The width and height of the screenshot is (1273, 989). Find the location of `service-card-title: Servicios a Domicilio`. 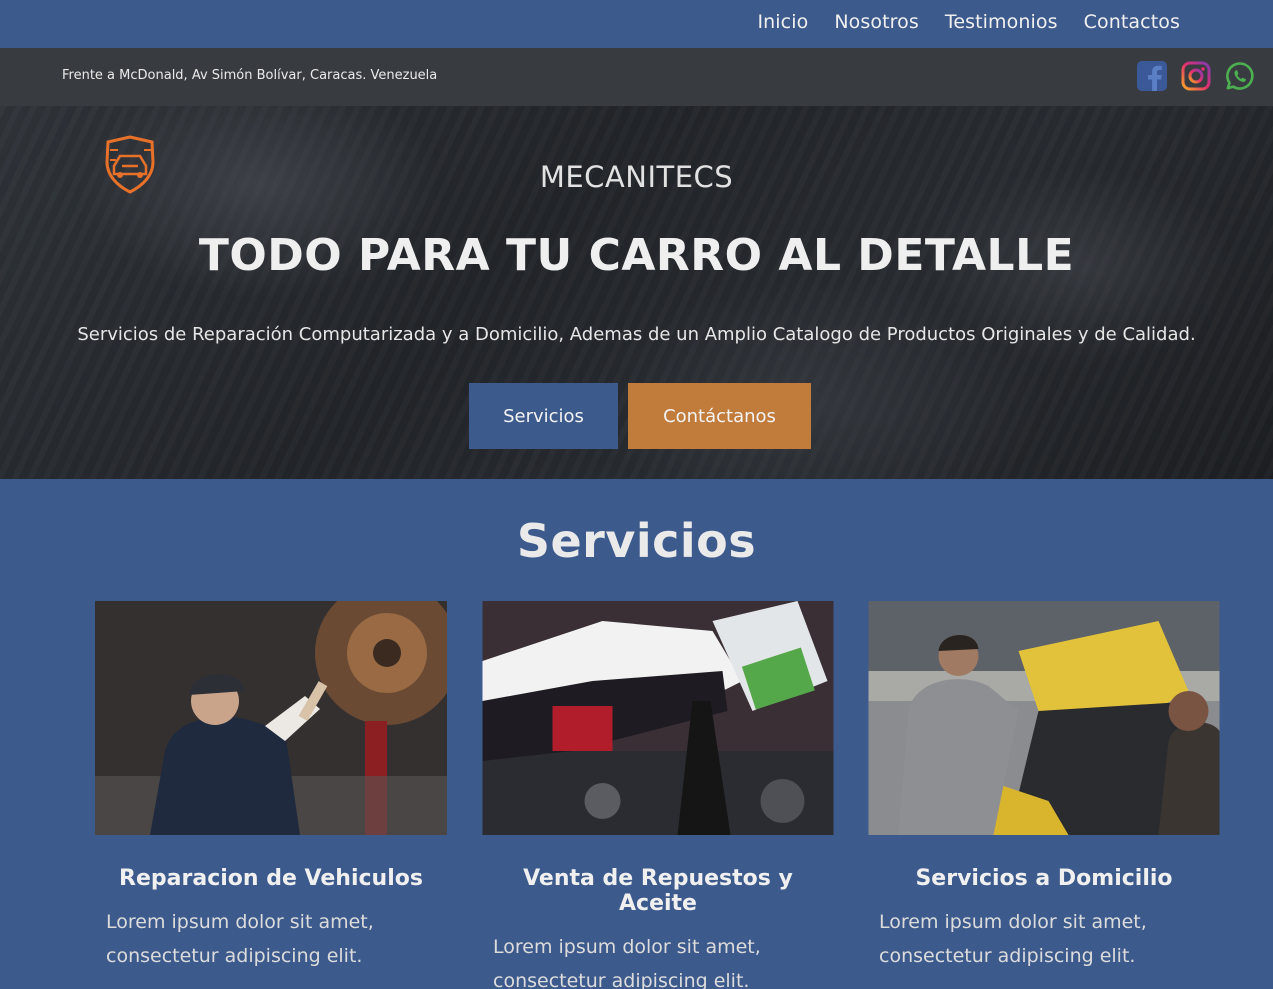

service-card-title: Servicios a Domicilio is located at coordinates (1044, 878).